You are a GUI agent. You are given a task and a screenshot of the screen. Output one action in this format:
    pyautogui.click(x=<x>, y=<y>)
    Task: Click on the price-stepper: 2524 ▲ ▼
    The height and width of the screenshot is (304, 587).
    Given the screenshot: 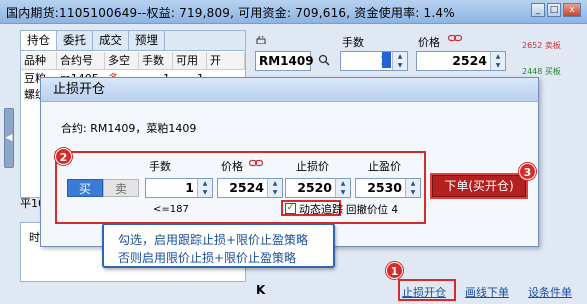 What is the action you would take?
    pyautogui.click(x=461, y=61)
    